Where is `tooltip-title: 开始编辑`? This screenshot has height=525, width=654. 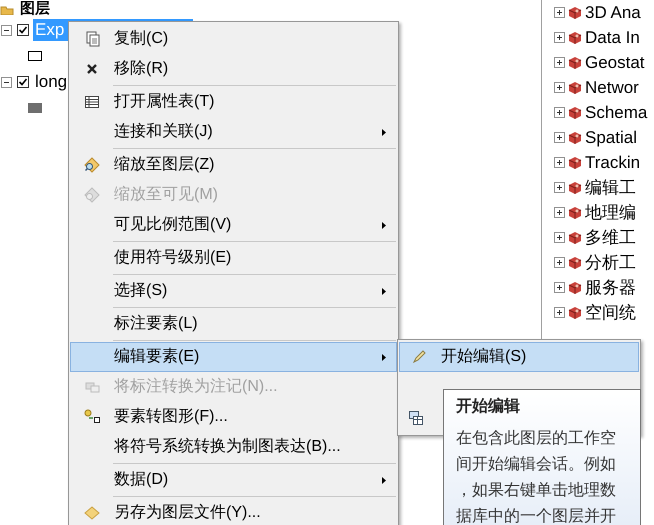 tooltip-title: 开始编辑 is located at coordinates (488, 406).